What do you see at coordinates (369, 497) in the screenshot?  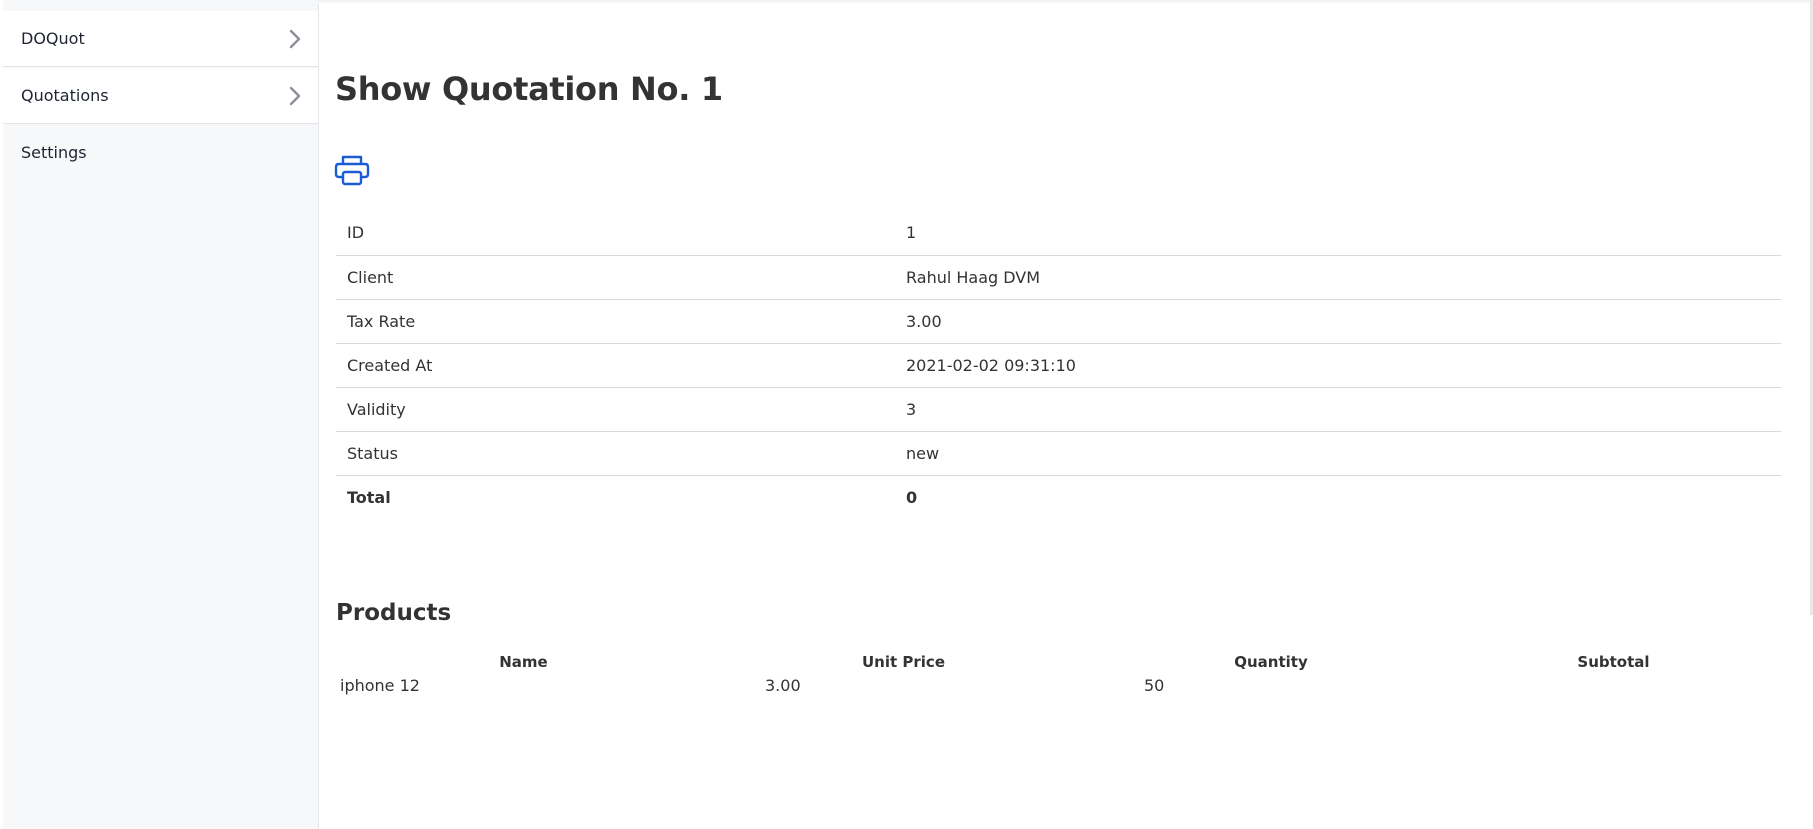 I see `detail-label: Total` at bounding box center [369, 497].